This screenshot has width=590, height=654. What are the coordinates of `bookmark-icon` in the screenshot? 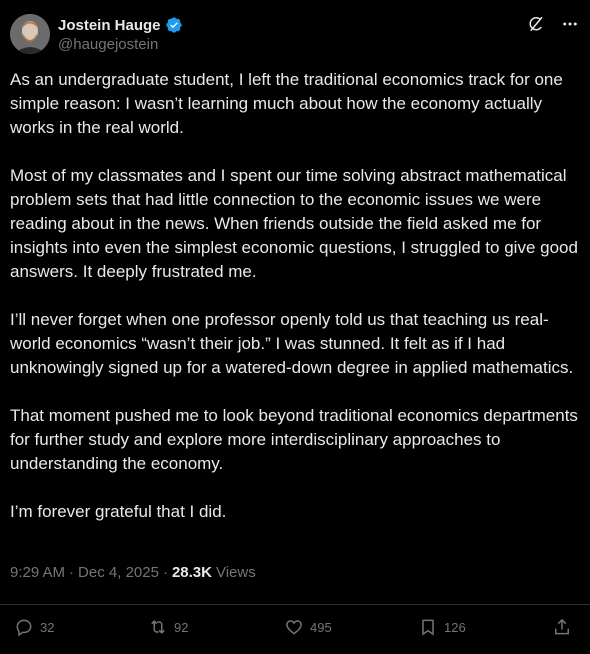 It's located at (428, 627).